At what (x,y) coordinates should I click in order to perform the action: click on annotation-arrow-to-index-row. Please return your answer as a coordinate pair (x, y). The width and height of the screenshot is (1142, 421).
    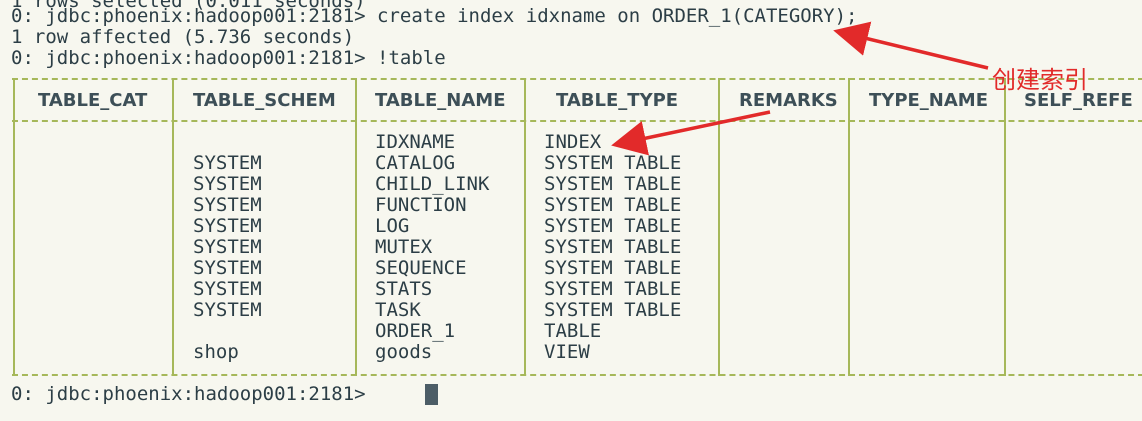
    Looking at the image, I should click on (691, 133).